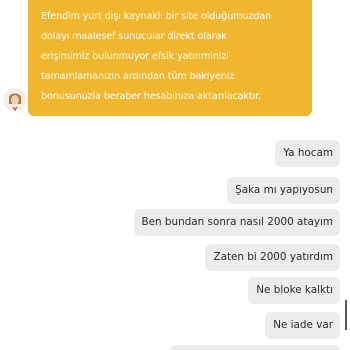 The height and width of the screenshot is (350, 350). Describe the element at coordinates (272, 257) in the screenshot. I see `user-message-bubble: Zaten bi 2000 yatırdım` at that location.